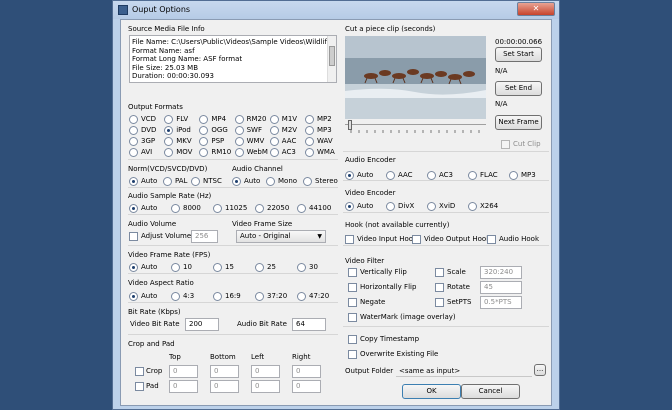  What do you see at coordinates (183, 371) in the screenshot?
I see `crop-top-field: 0` at bounding box center [183, 371].